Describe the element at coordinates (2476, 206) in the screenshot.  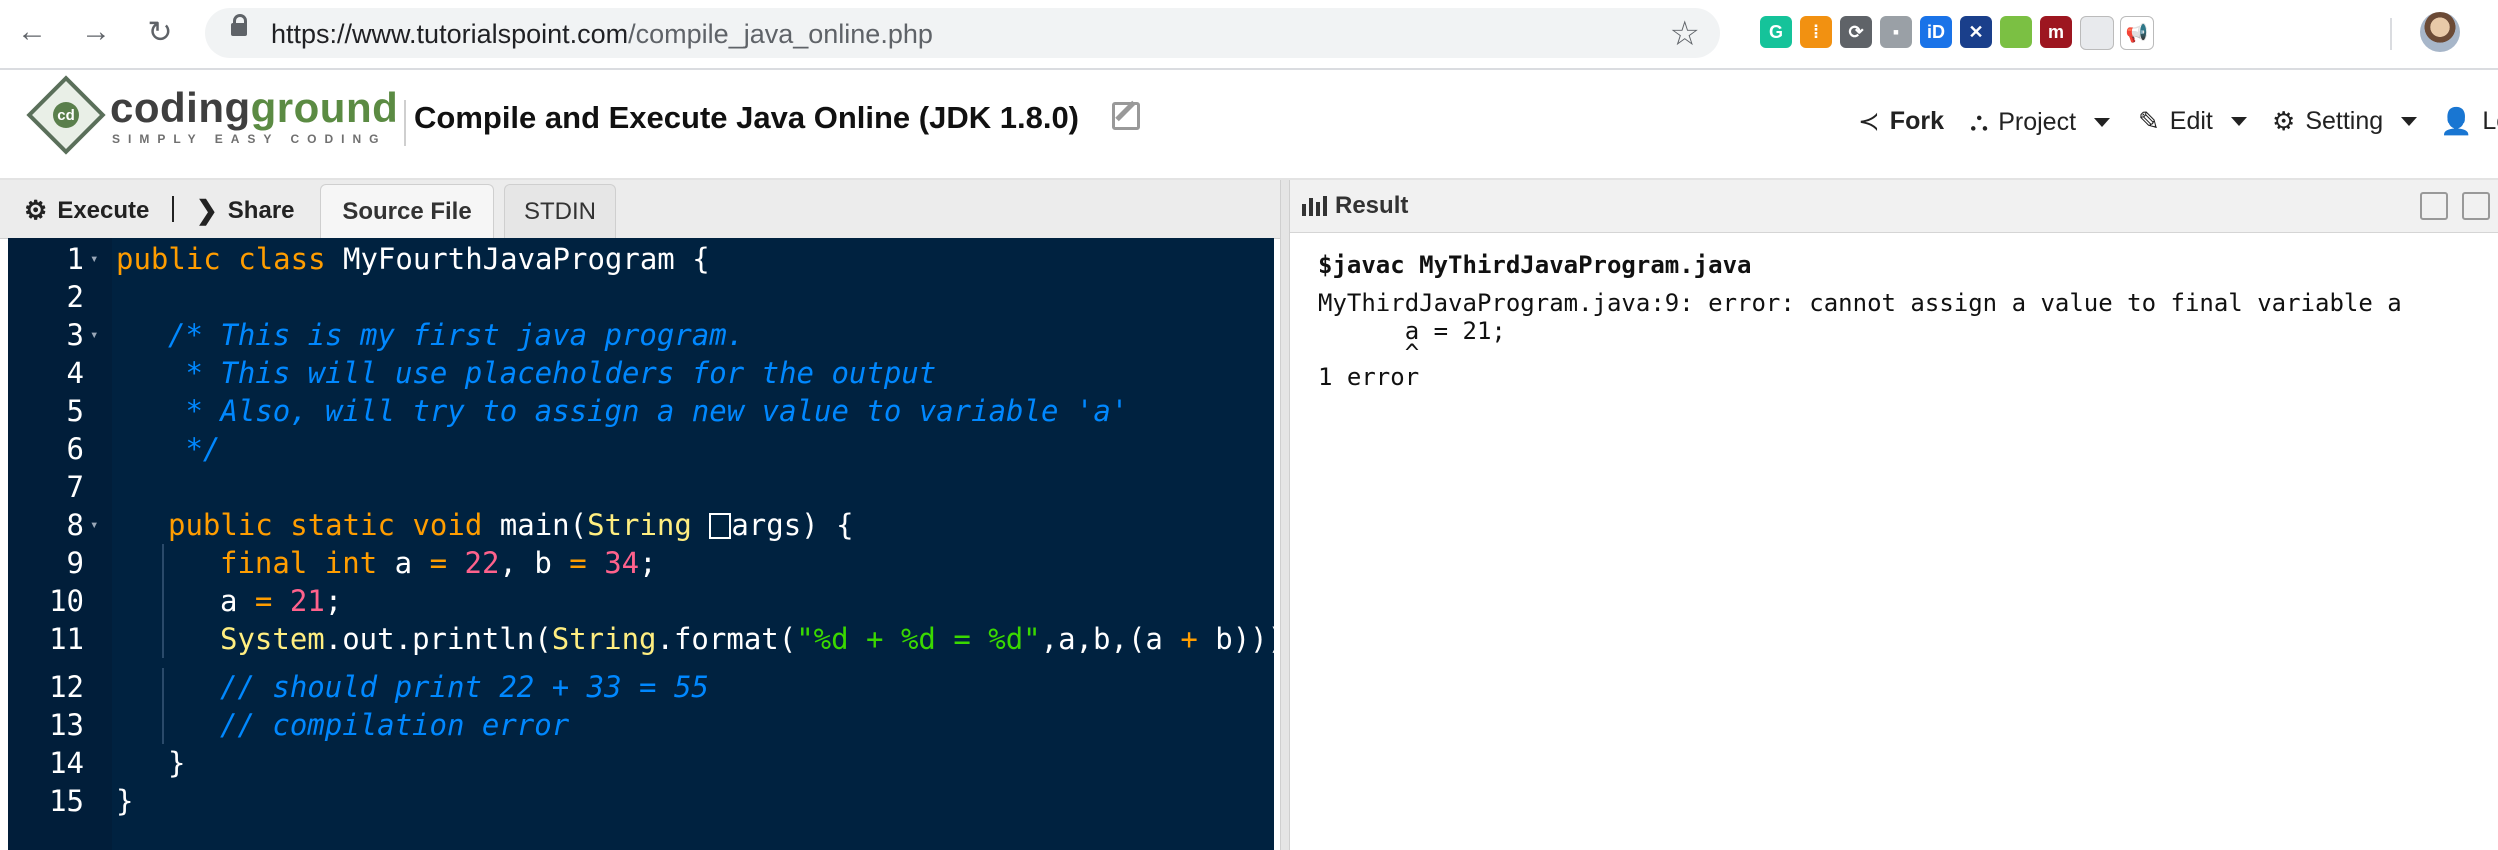
I see `expand-icon` at that location.